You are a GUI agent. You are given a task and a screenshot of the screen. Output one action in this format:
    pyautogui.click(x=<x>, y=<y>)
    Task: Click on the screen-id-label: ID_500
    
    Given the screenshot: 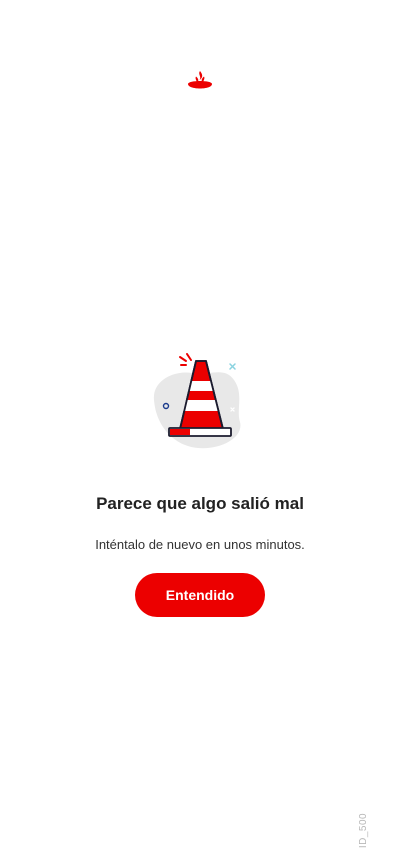 What is the action you would take?
    pyautogui.click(x=364, y=830)
    